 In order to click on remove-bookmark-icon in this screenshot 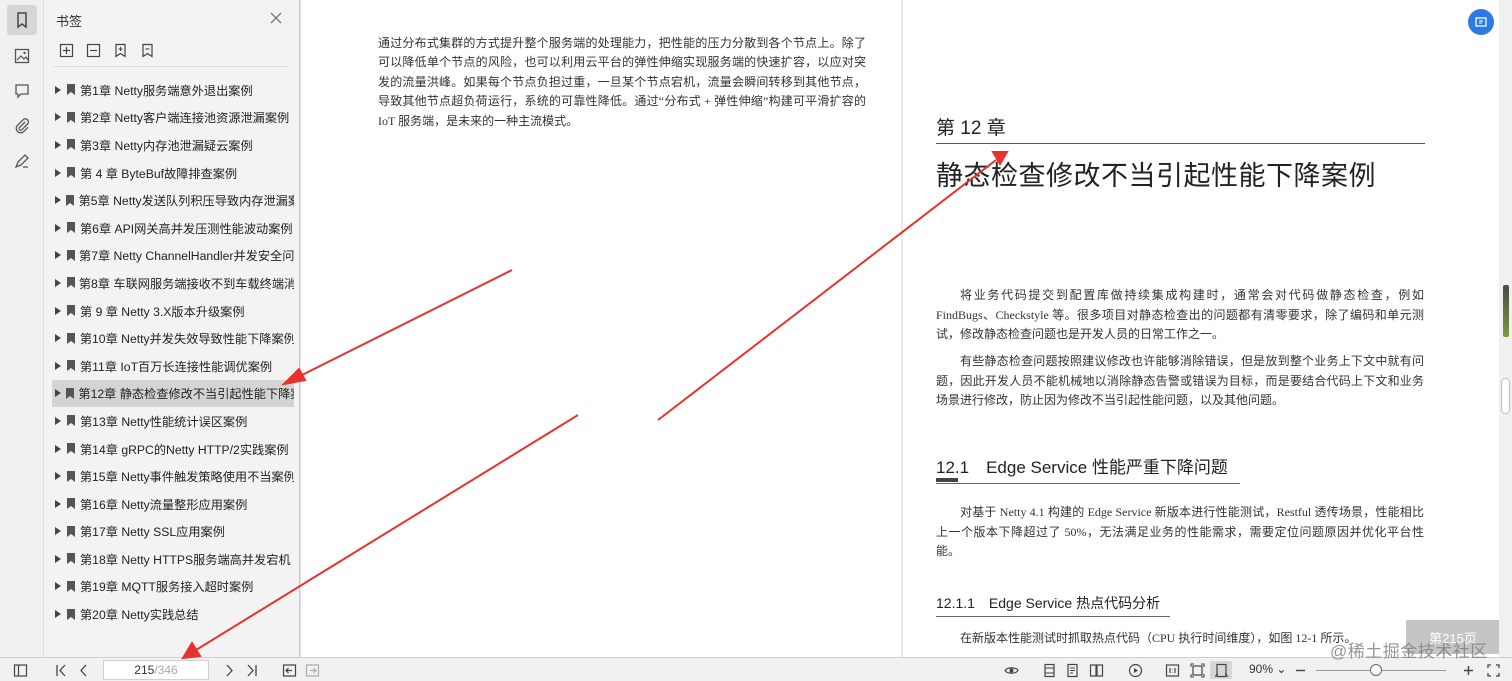, I will do `click(147, 50)`.